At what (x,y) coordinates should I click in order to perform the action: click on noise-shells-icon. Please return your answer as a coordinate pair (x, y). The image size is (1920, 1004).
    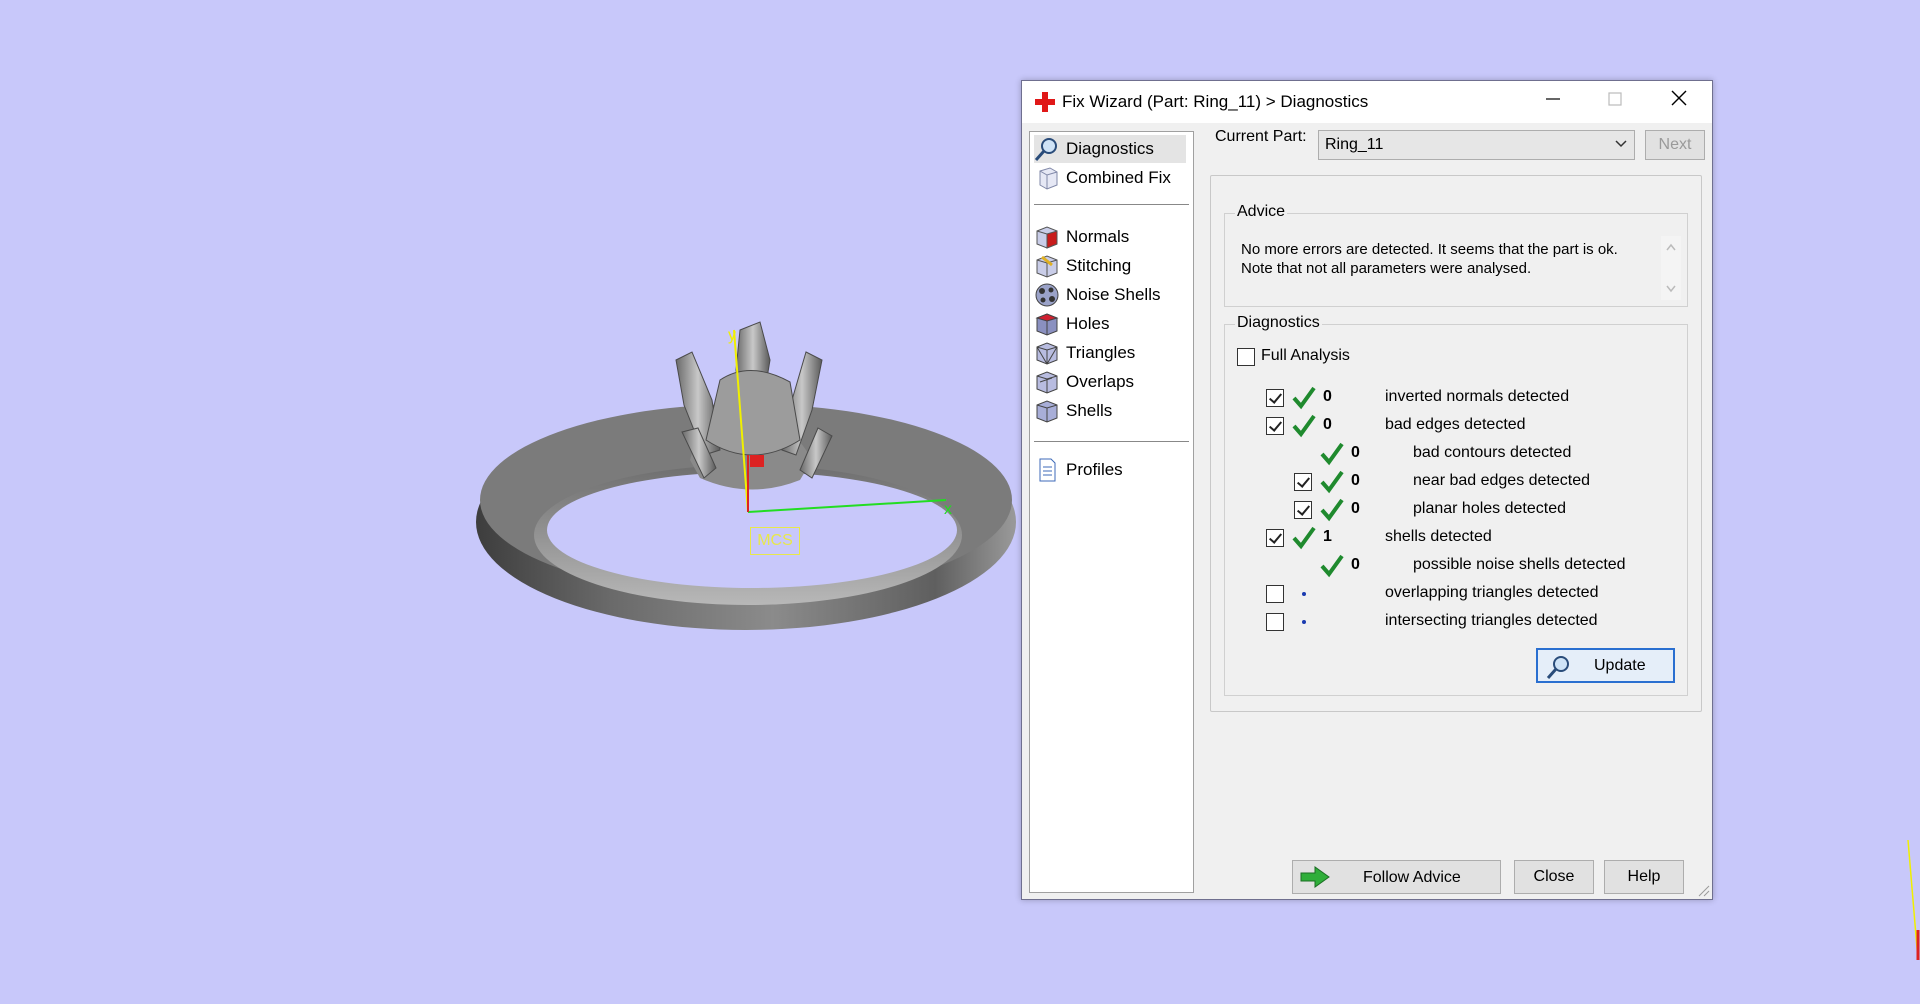
    Looking at the image, I should click on (1047, 295).